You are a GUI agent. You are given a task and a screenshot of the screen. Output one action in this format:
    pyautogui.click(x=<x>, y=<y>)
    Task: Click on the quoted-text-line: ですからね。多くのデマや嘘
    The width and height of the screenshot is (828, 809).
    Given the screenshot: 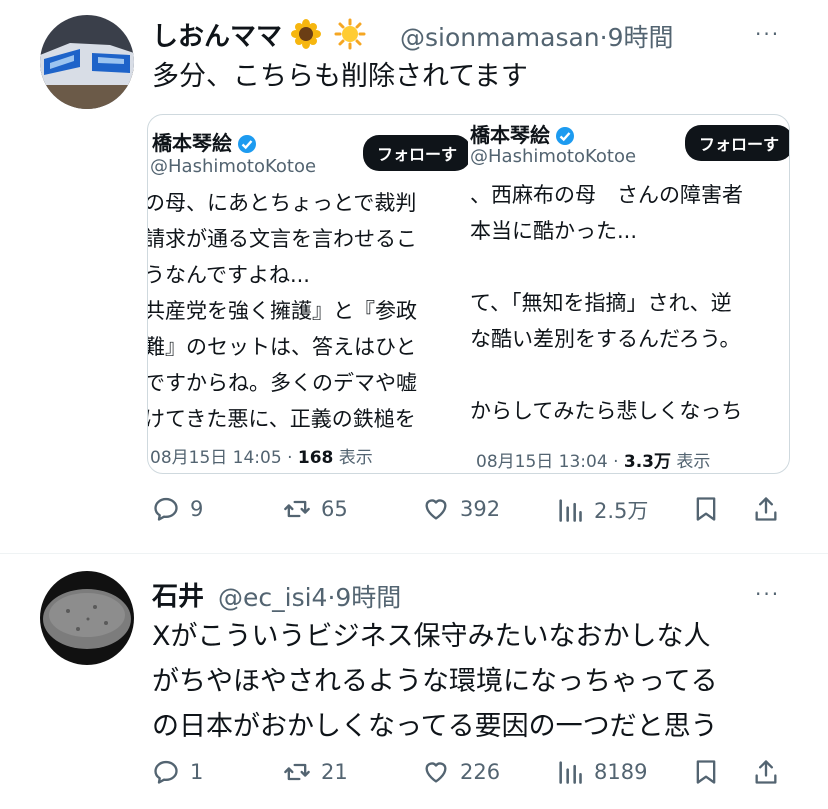 What is the action you would take?
    pyautogui.click(x=282, y=383)
    